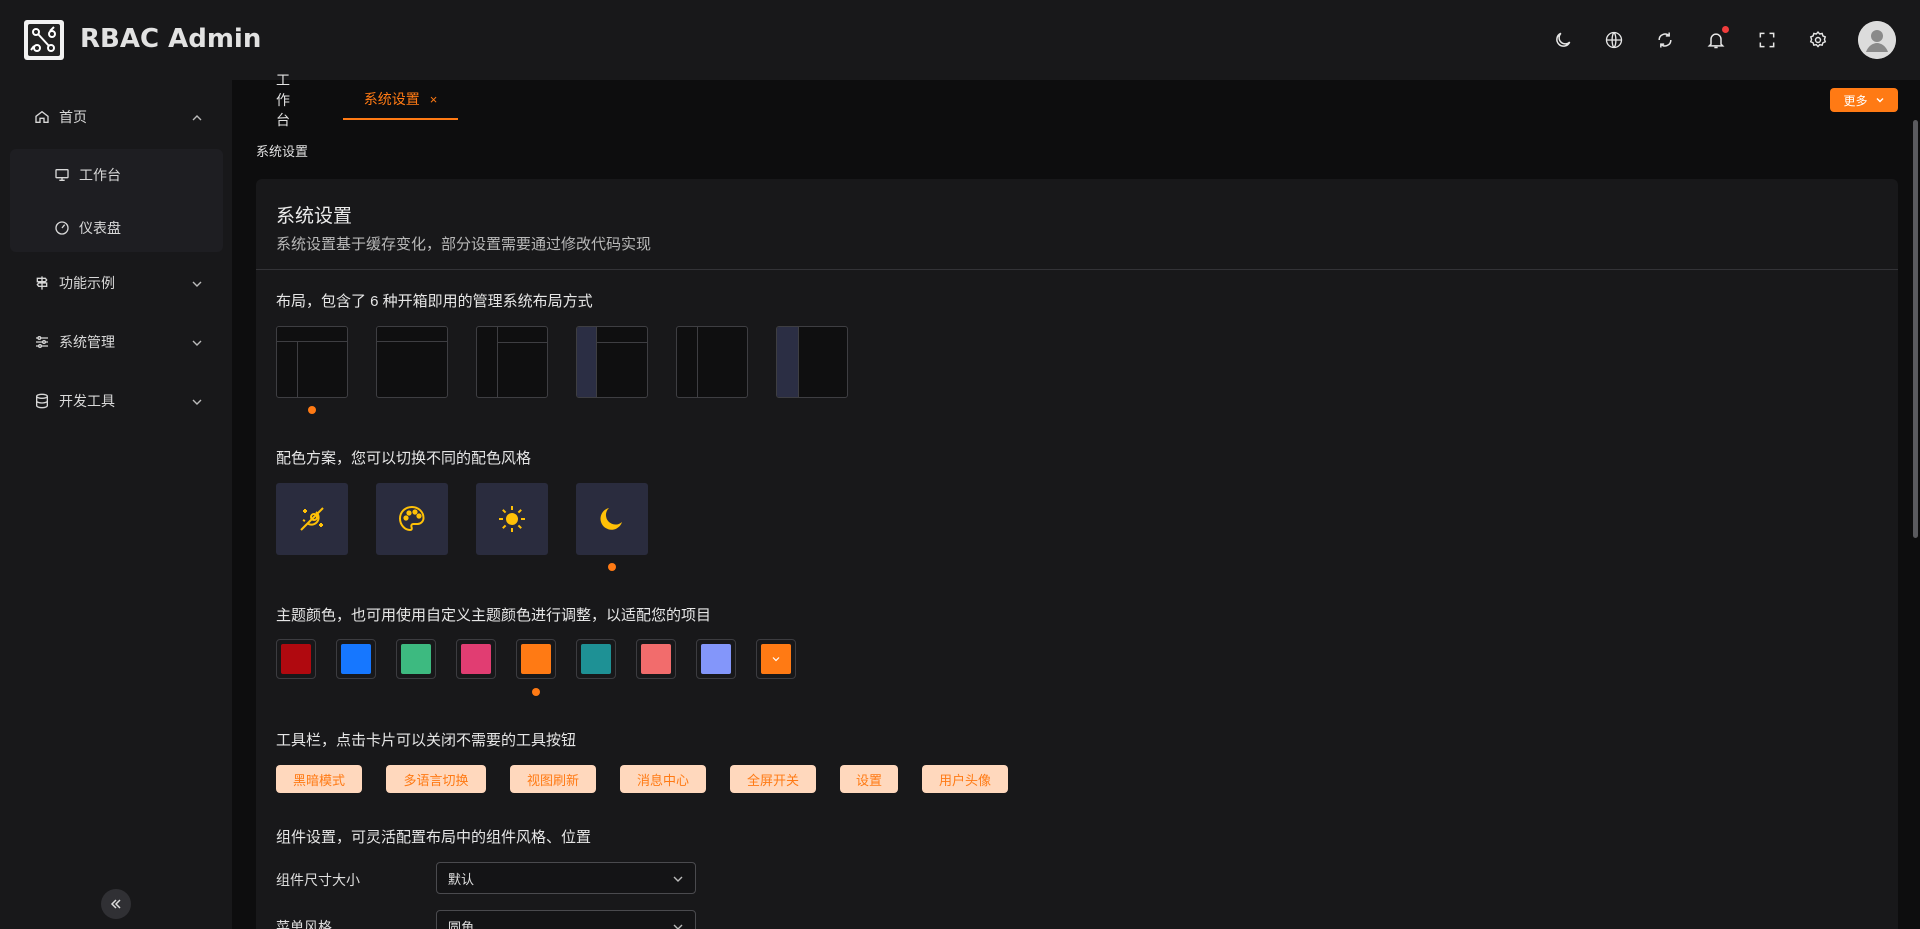  I want to click on app-logo, so click(44, 40).